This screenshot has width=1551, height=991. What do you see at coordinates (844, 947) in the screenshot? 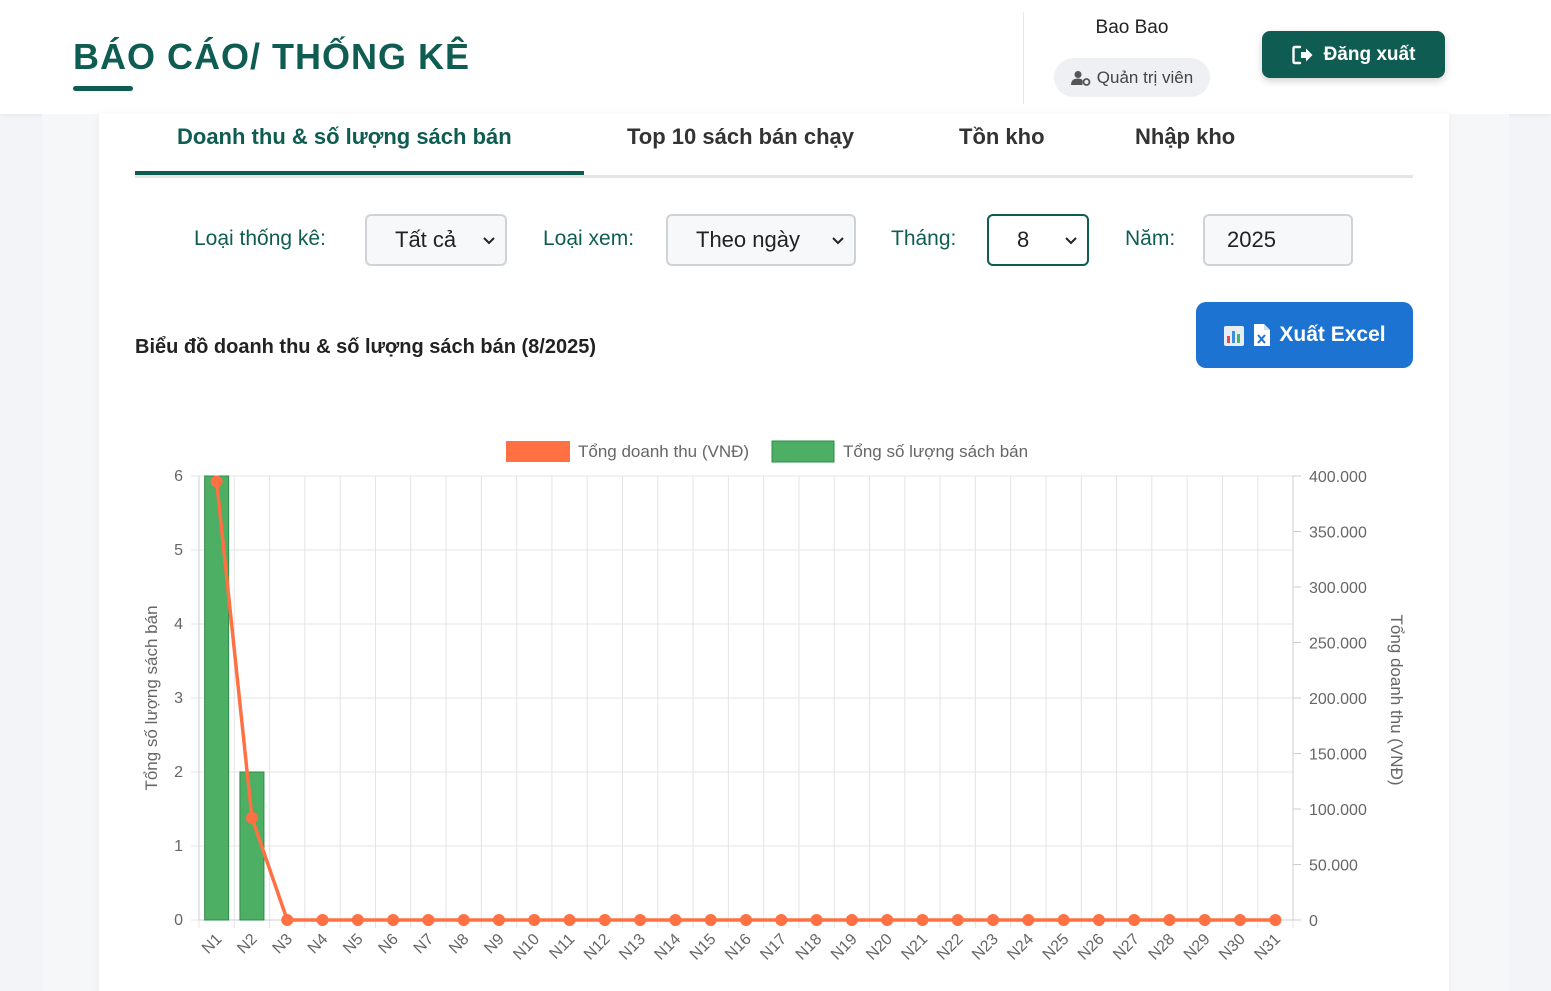
I see `x-tick-label: N19` at bounding box center [844, 947].